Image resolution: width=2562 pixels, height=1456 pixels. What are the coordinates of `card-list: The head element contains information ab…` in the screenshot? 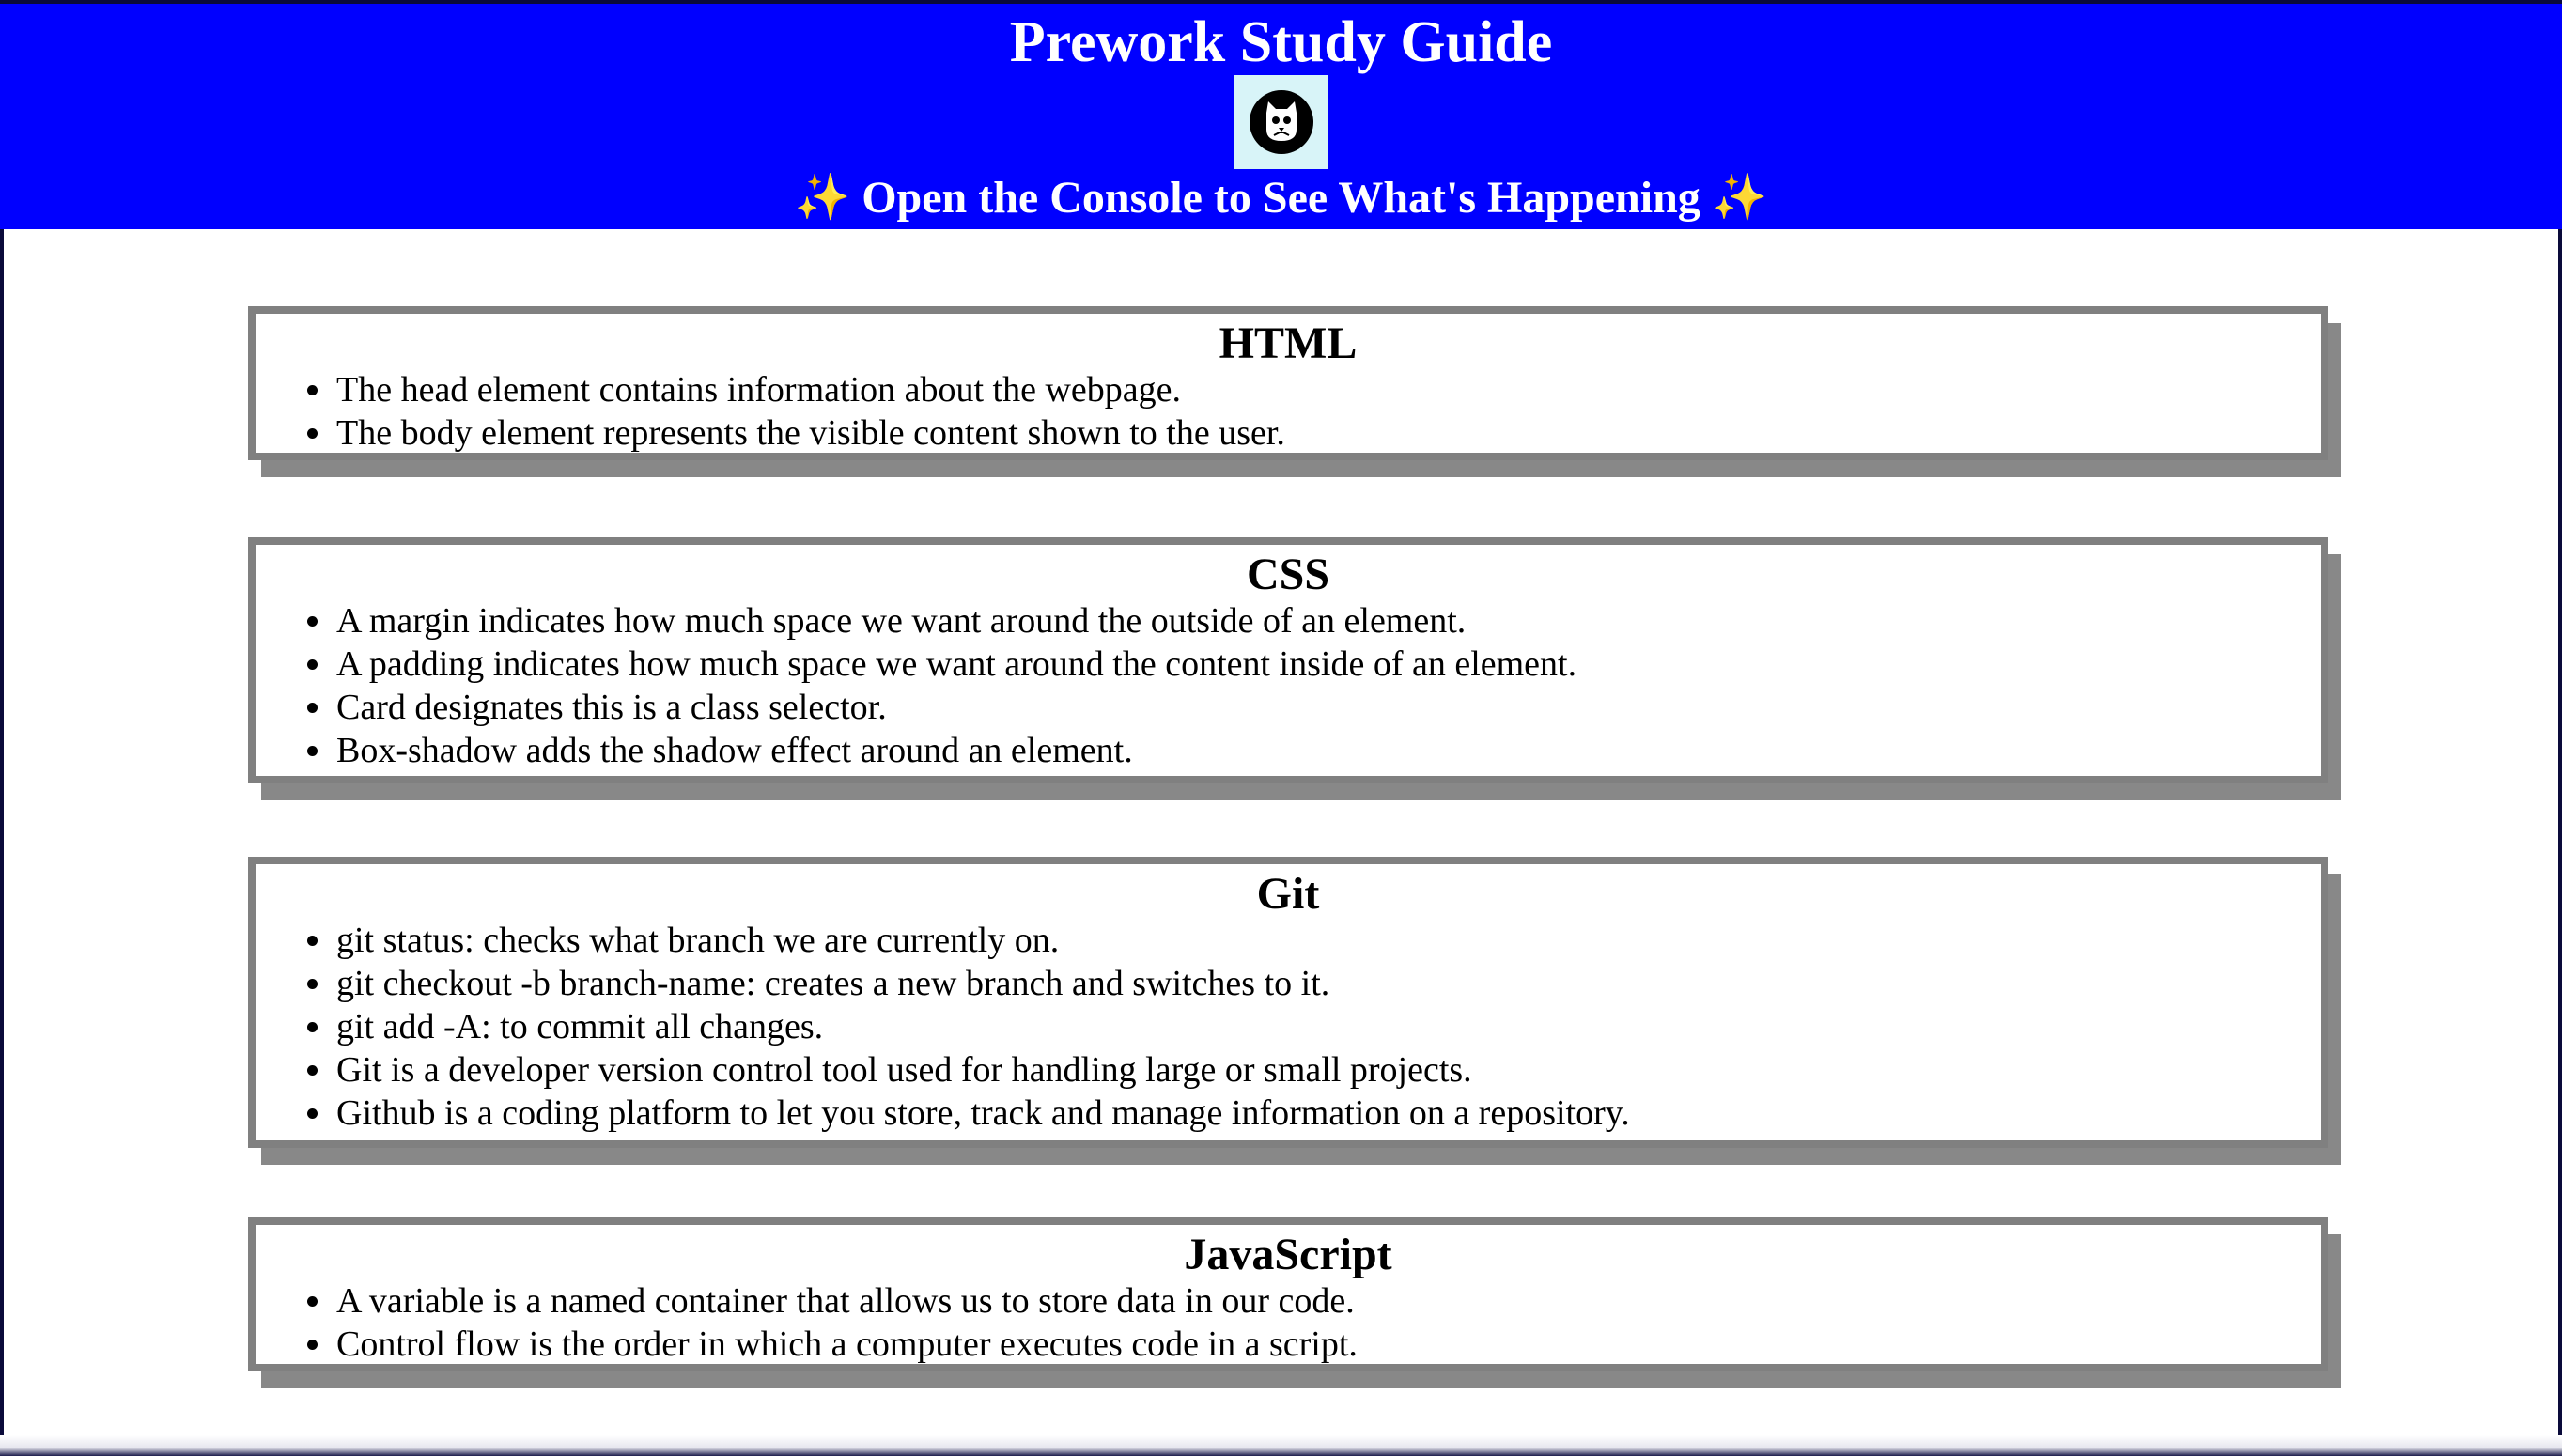 It's located at (1288, 411).